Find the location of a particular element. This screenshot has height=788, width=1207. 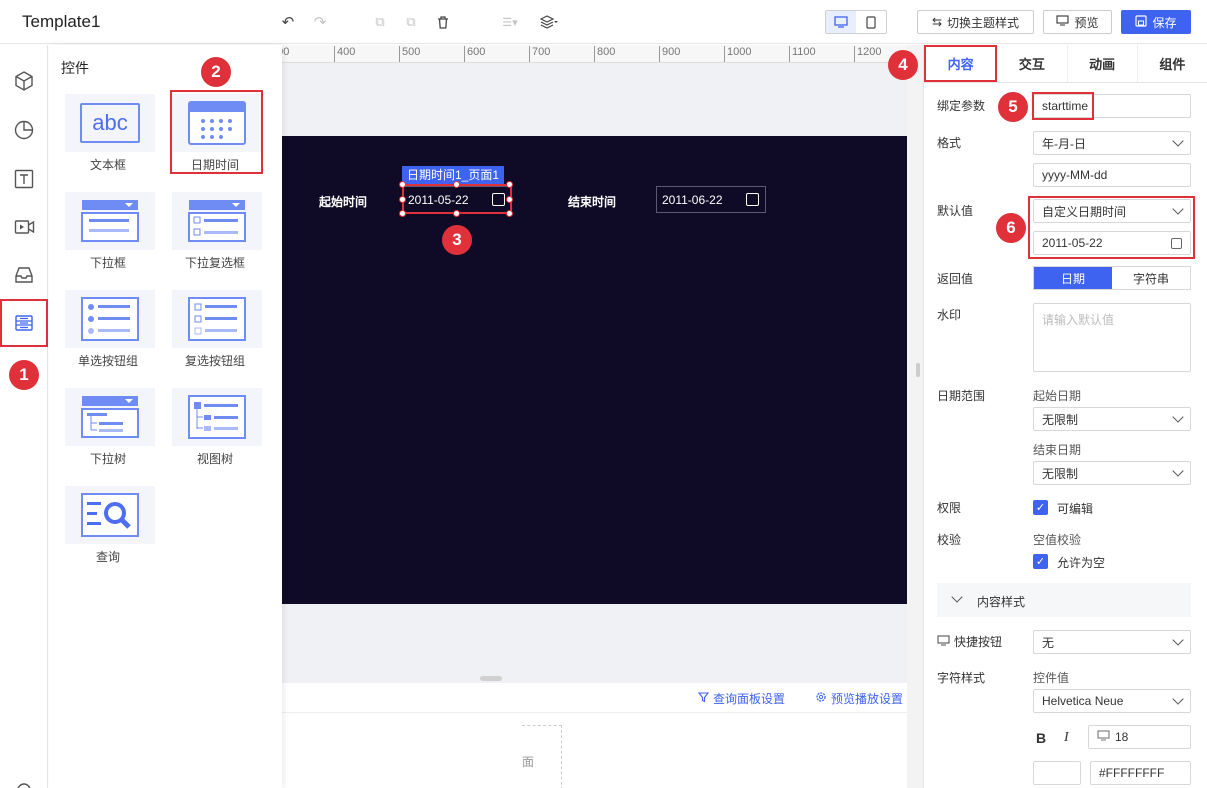

calendar-icon is located at coordinates (752, 199).